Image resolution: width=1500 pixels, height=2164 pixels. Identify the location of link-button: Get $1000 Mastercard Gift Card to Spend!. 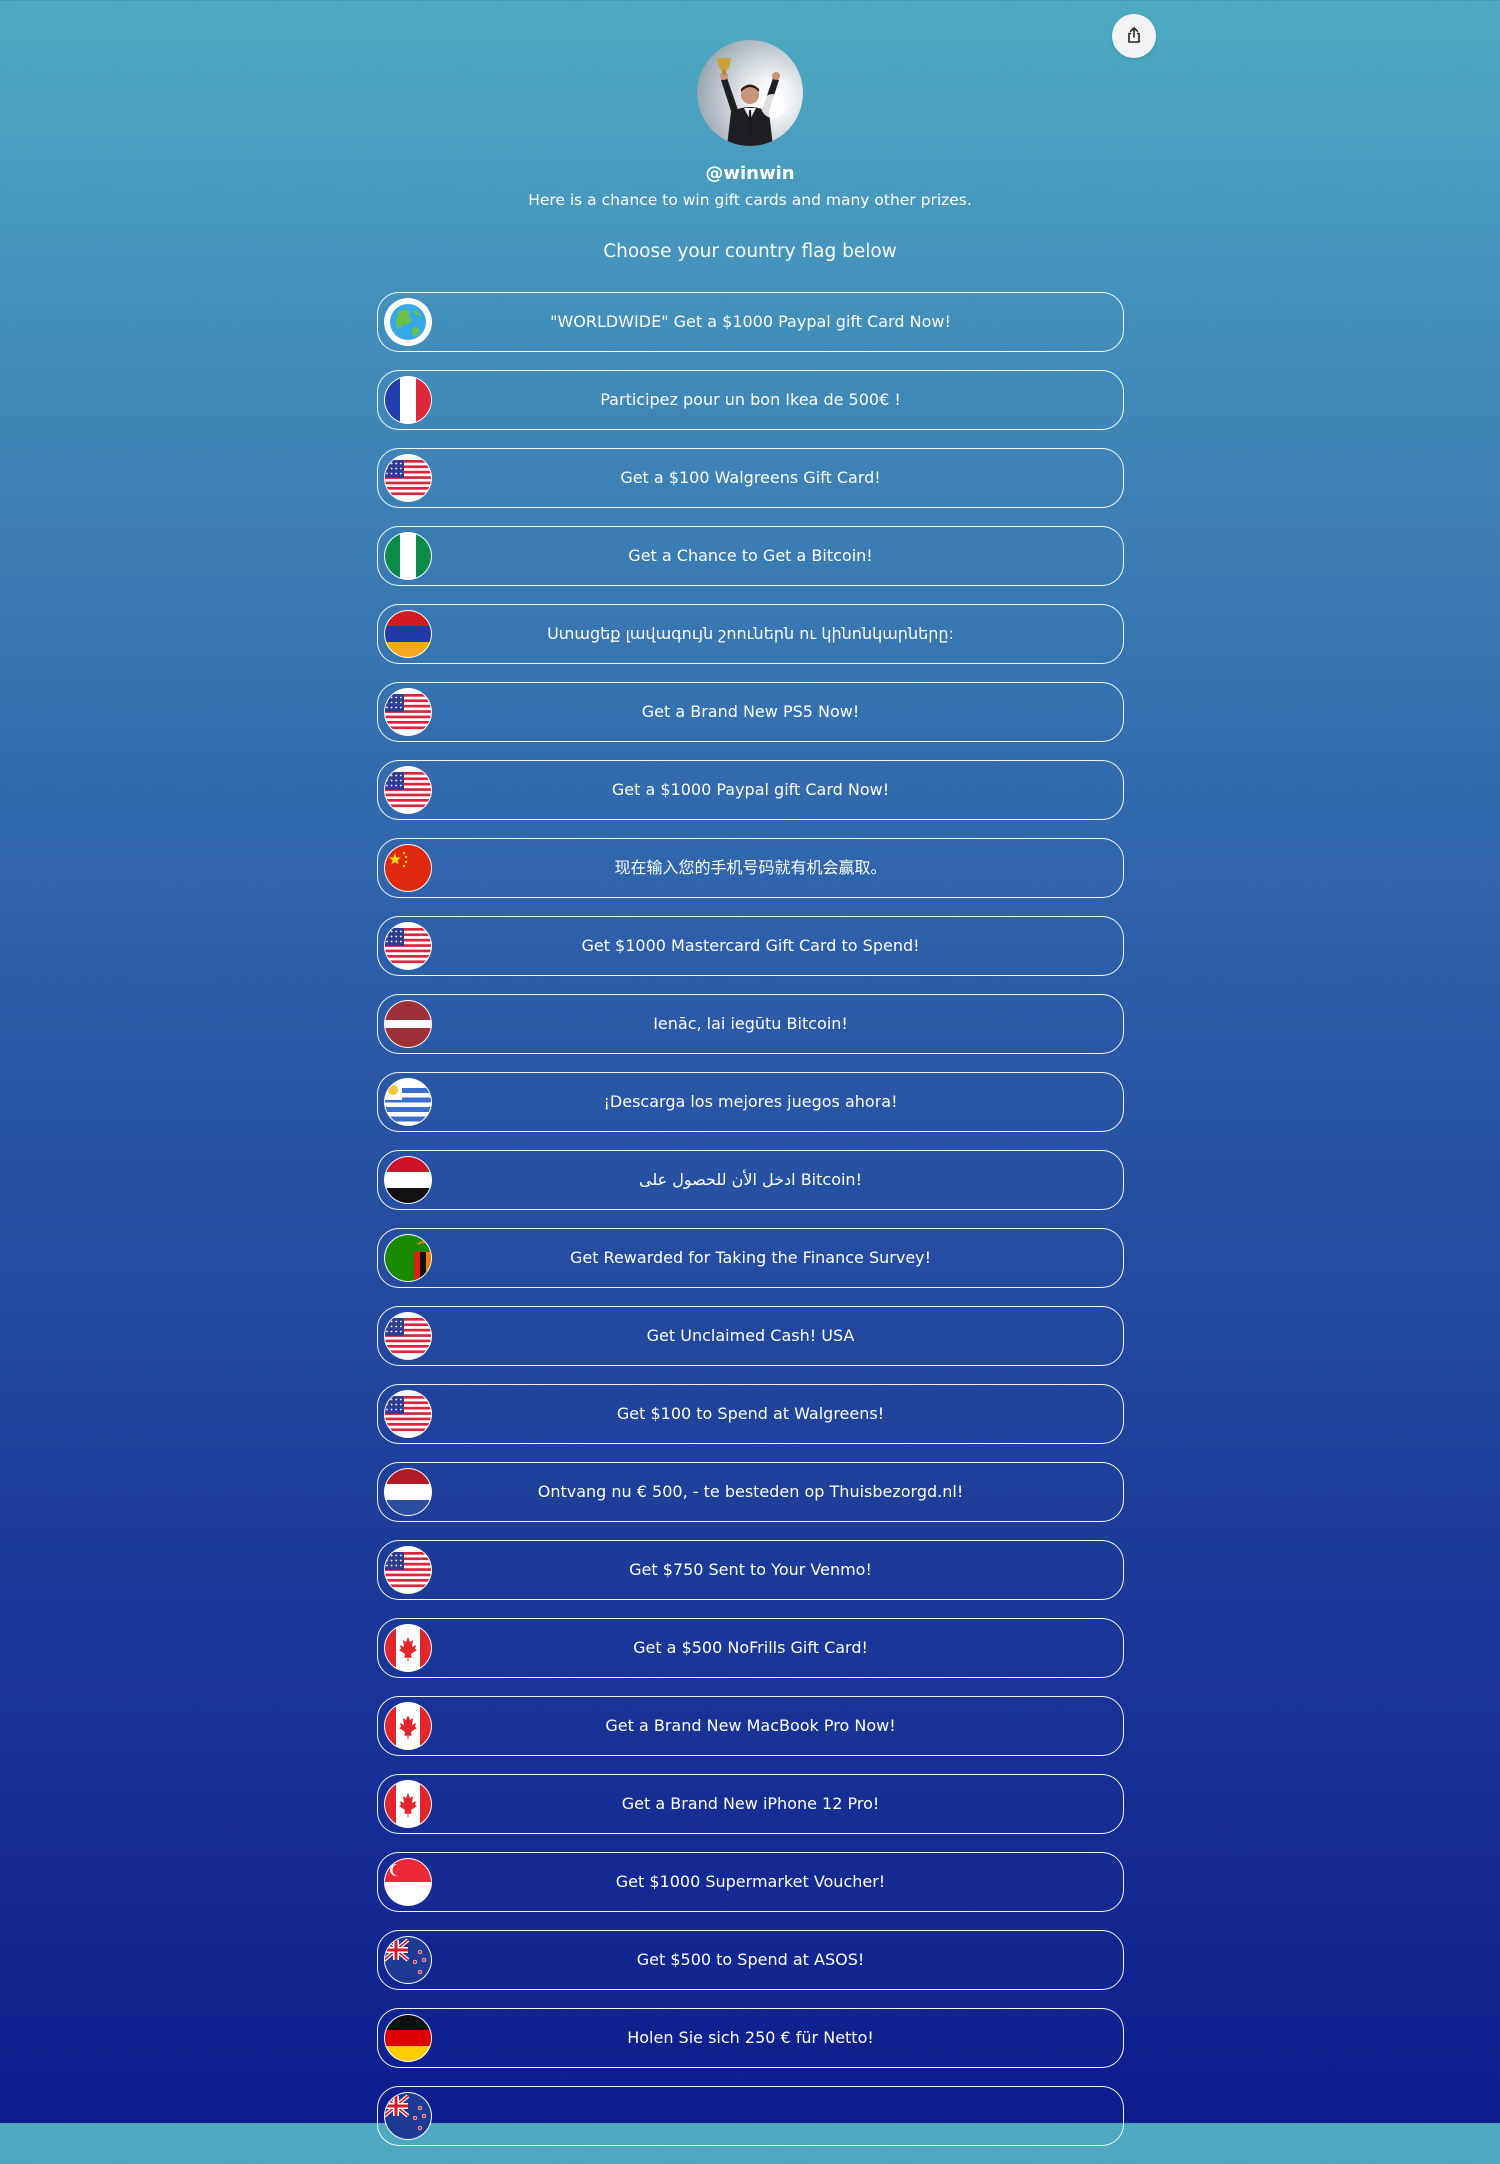
(750, 946).